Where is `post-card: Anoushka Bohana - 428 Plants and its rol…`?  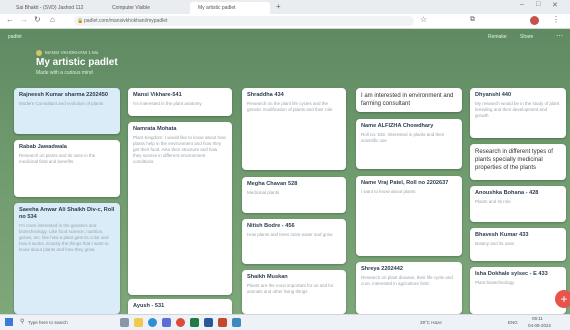 post-card: Anoushka Bohana - 428 Plants and its rol… is located at coordinates (518, 204).